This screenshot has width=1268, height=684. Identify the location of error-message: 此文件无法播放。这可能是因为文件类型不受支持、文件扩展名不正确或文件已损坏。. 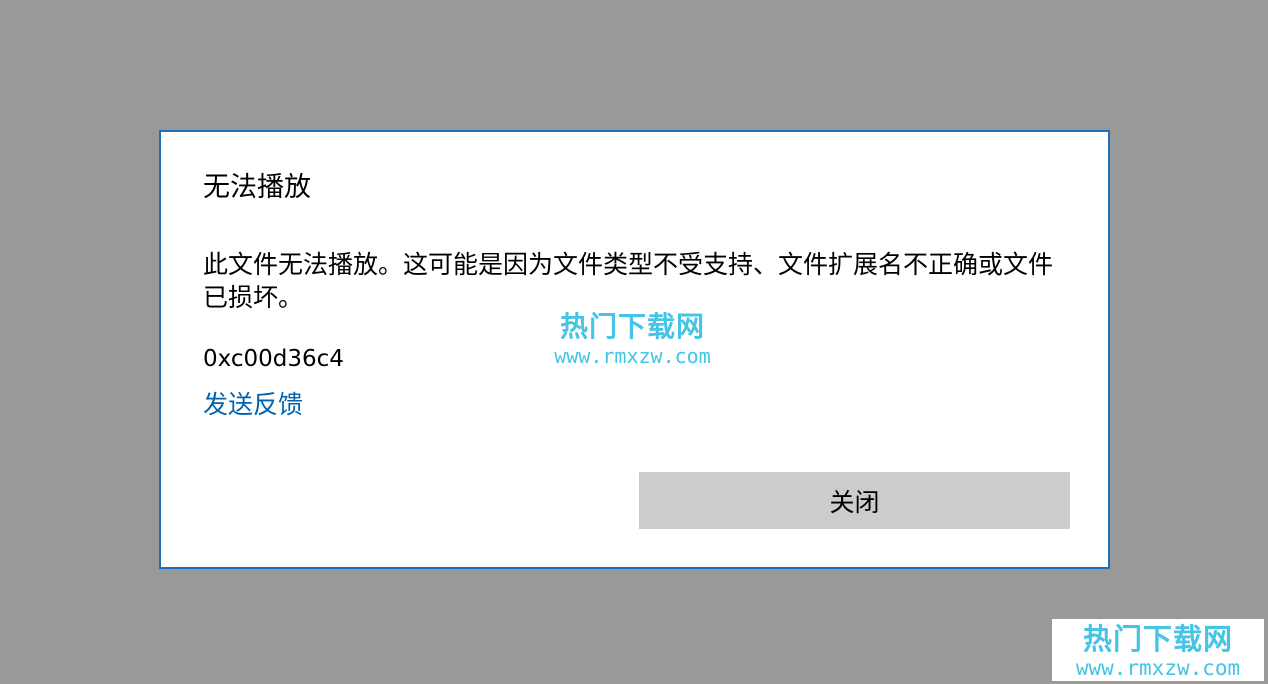
(628, 281).